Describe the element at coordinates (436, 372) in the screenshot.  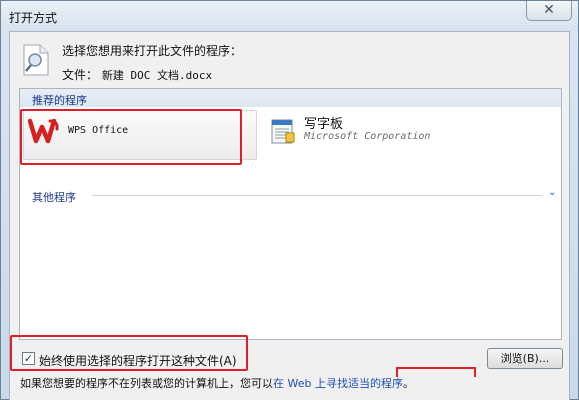
I see `annotation-box-ok` at that location.